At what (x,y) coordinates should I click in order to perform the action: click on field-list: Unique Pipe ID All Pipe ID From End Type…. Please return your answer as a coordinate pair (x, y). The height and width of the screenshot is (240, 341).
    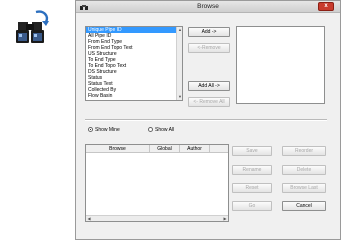
    Looking at the image, I should click on (134, 63).